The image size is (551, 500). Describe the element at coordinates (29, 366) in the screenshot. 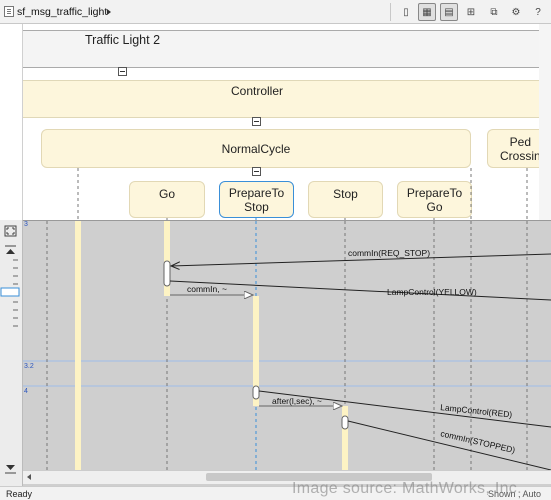

I see `segment-label-3-2: 3.2` at that location.